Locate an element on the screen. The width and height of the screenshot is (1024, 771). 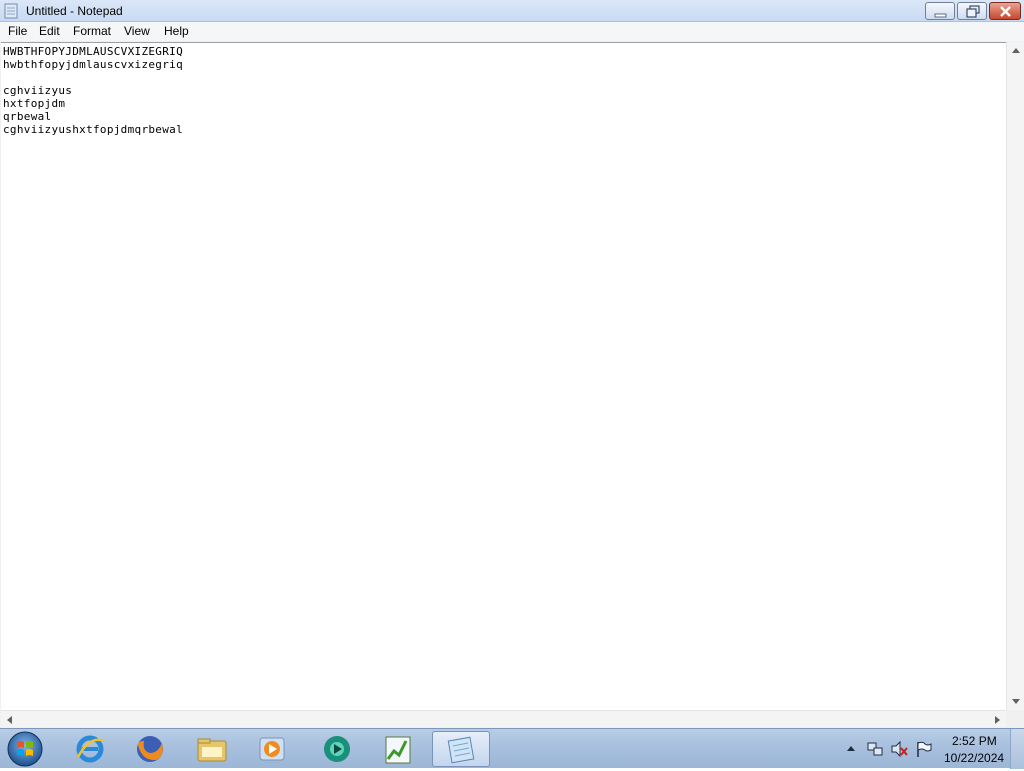
editor-line: cghviizyus is located at coordinates (38, 90).